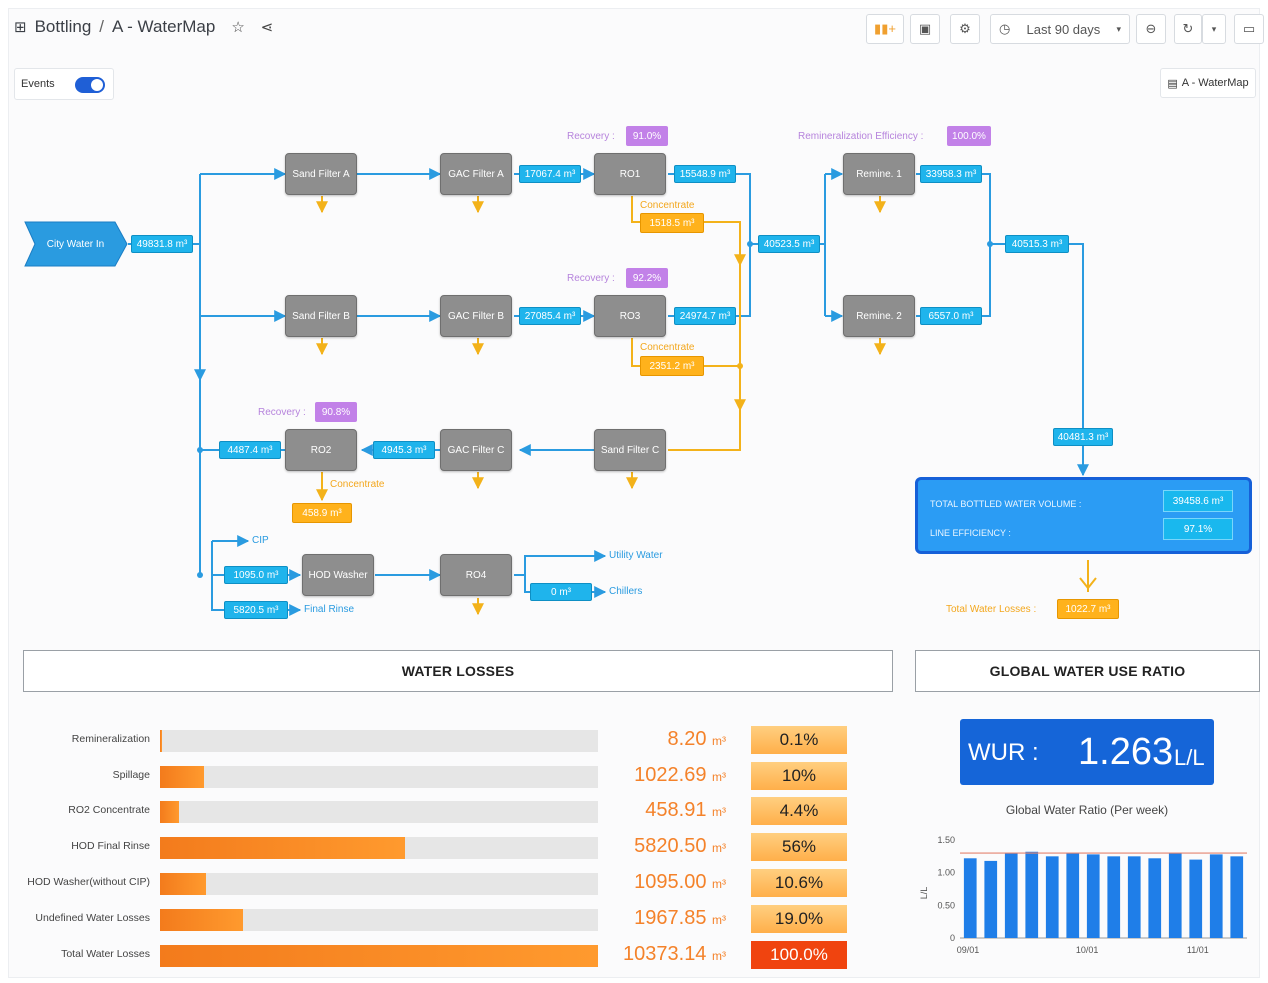  I want to click on remineralizer-1: Remine. 1, so click(879, 174).